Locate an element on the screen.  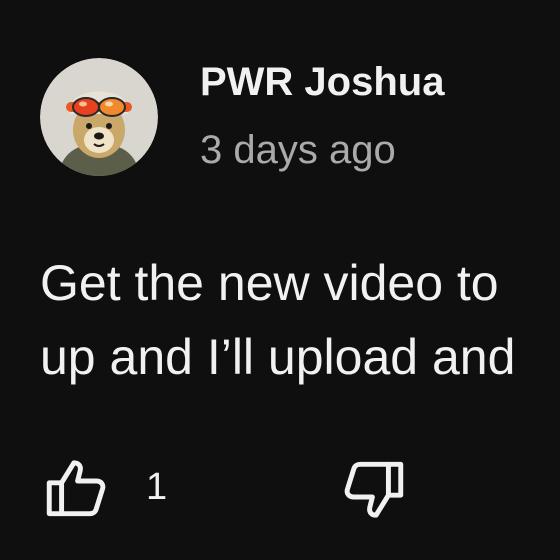
thumbs-up-icon is located at coordinates (76, 488).